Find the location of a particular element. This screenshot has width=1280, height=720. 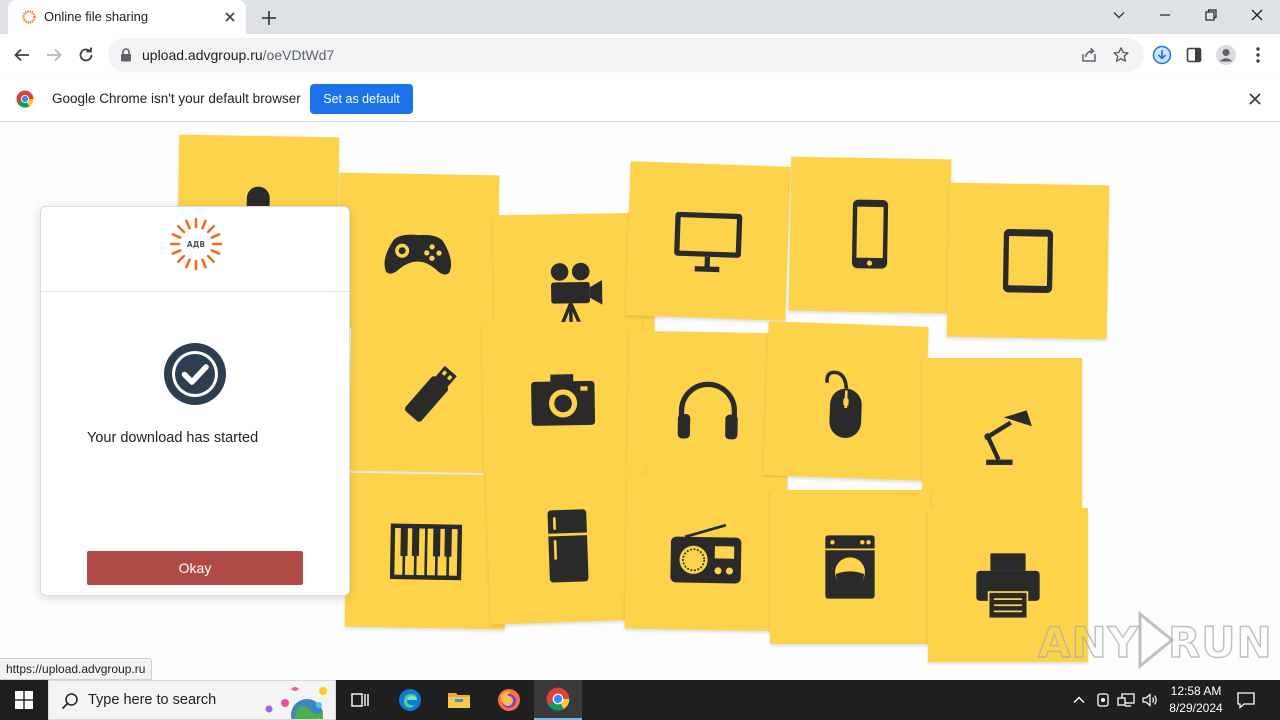

tablet-icon is located at coordinates (1028, 261).